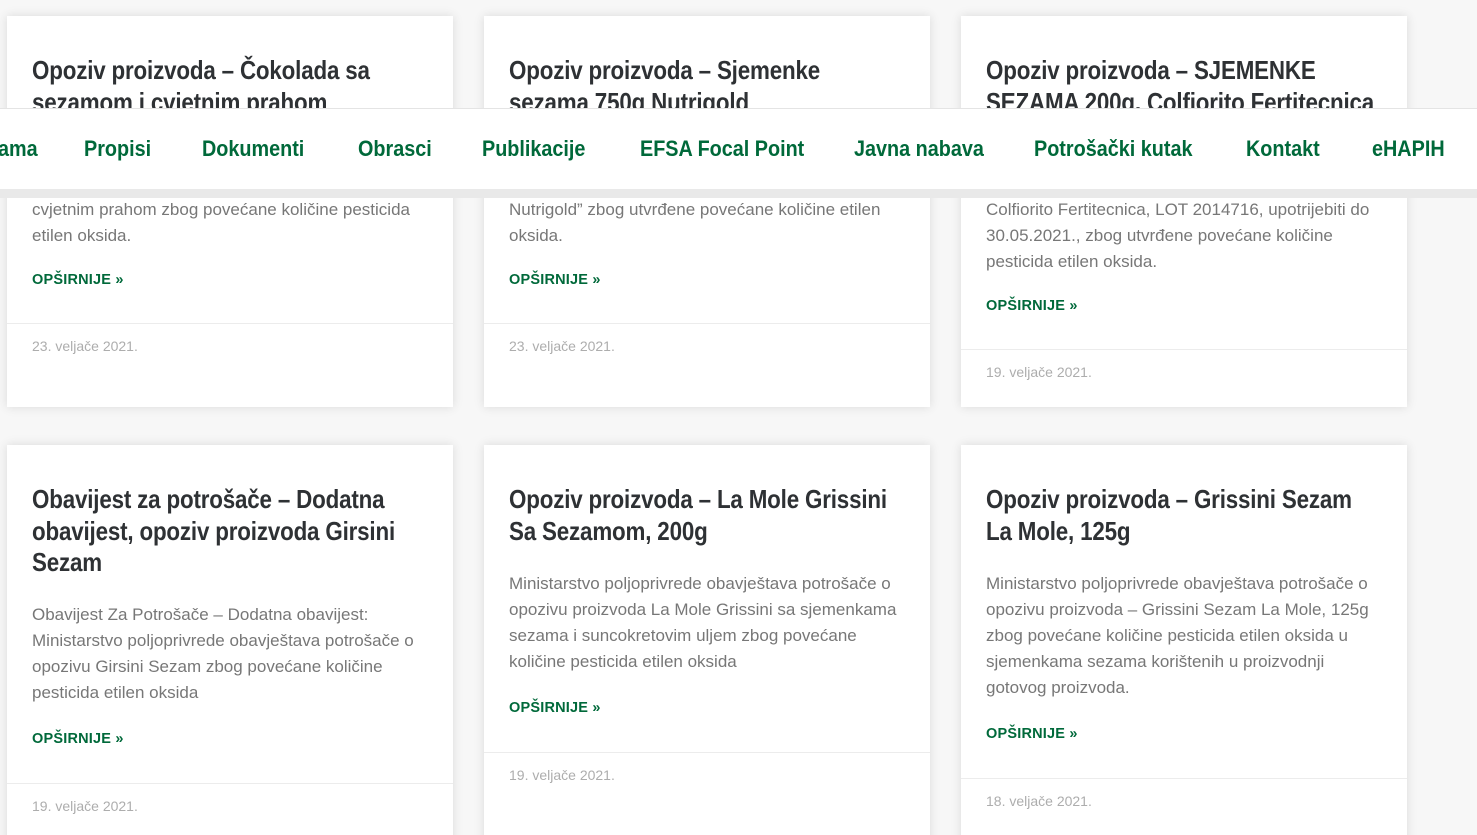  Describe the element at coordinates (117, 149) in the screenshot. I see `nav-item-propisi: Propisi` at that location.